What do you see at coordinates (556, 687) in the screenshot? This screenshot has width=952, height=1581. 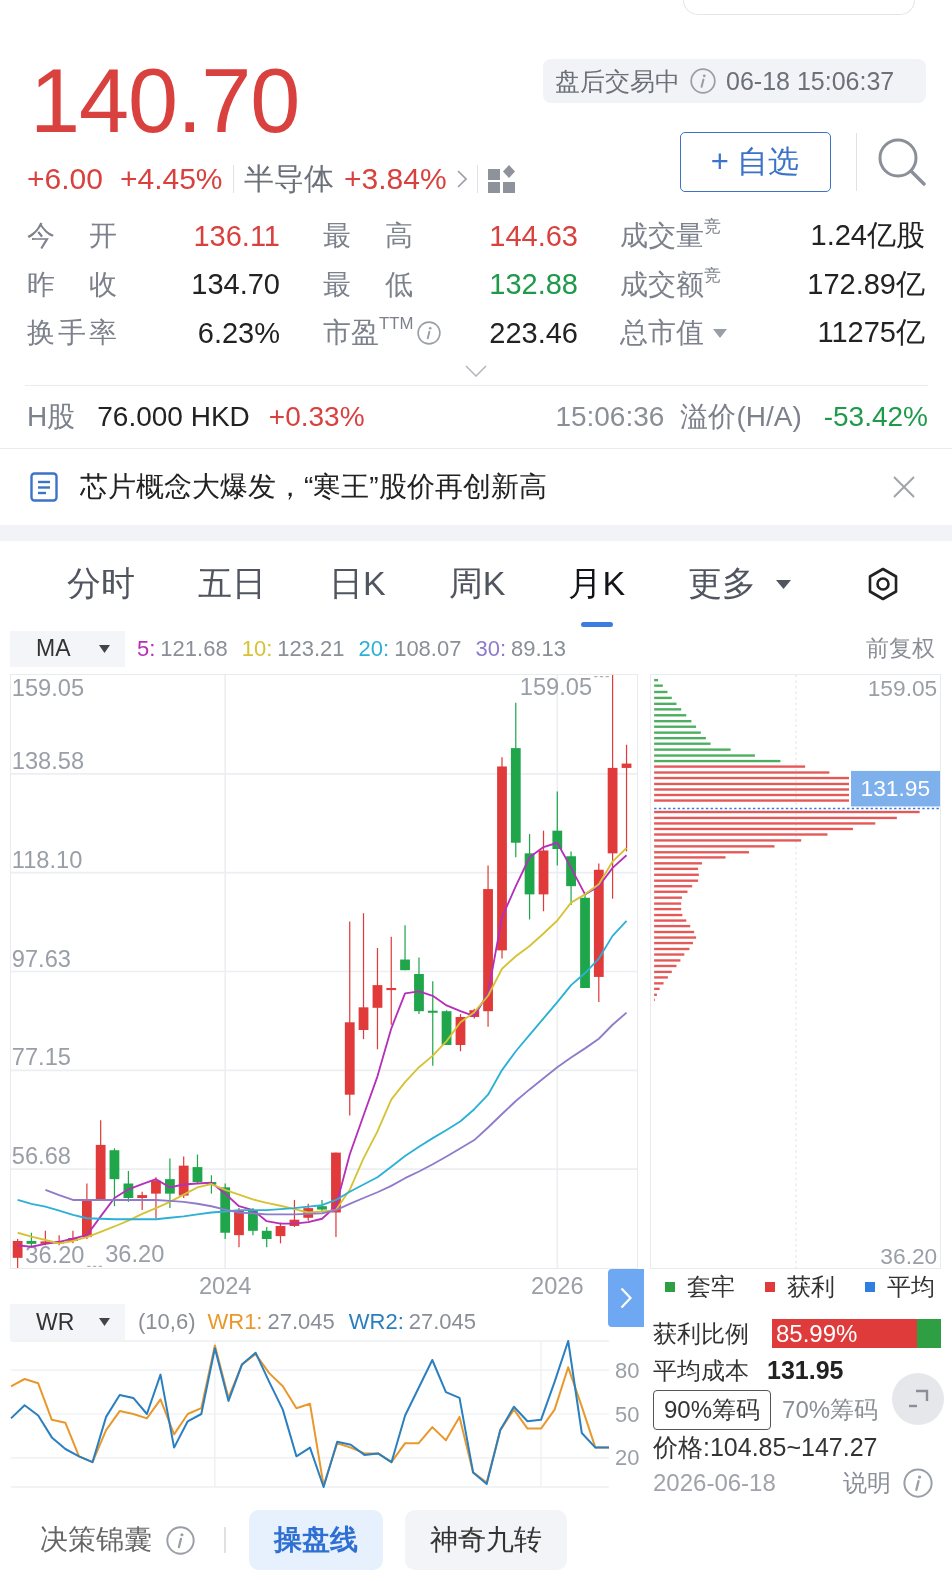 I see `high-price-label: 159.05` at bounding box center [556, 687].